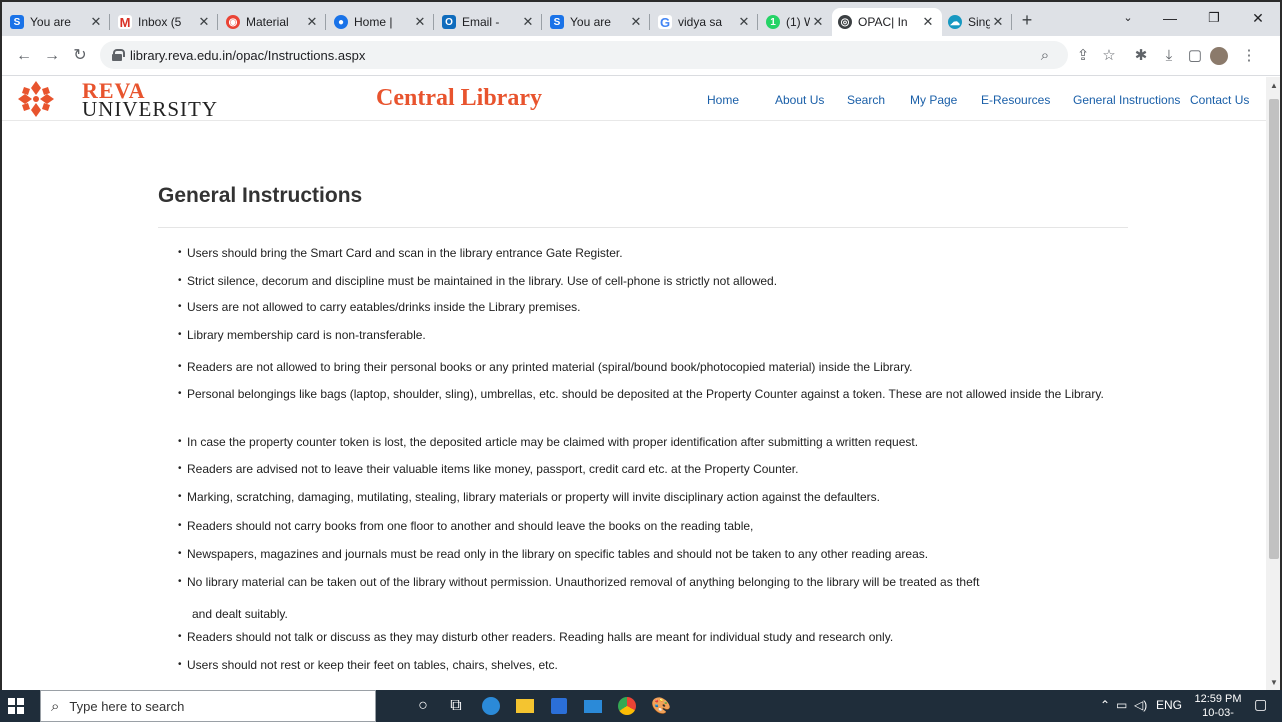  What do you see at coordinates (799, 100) in the screenshot?
I see `nav-about-us: About Us` at bounding box center [799, 100].